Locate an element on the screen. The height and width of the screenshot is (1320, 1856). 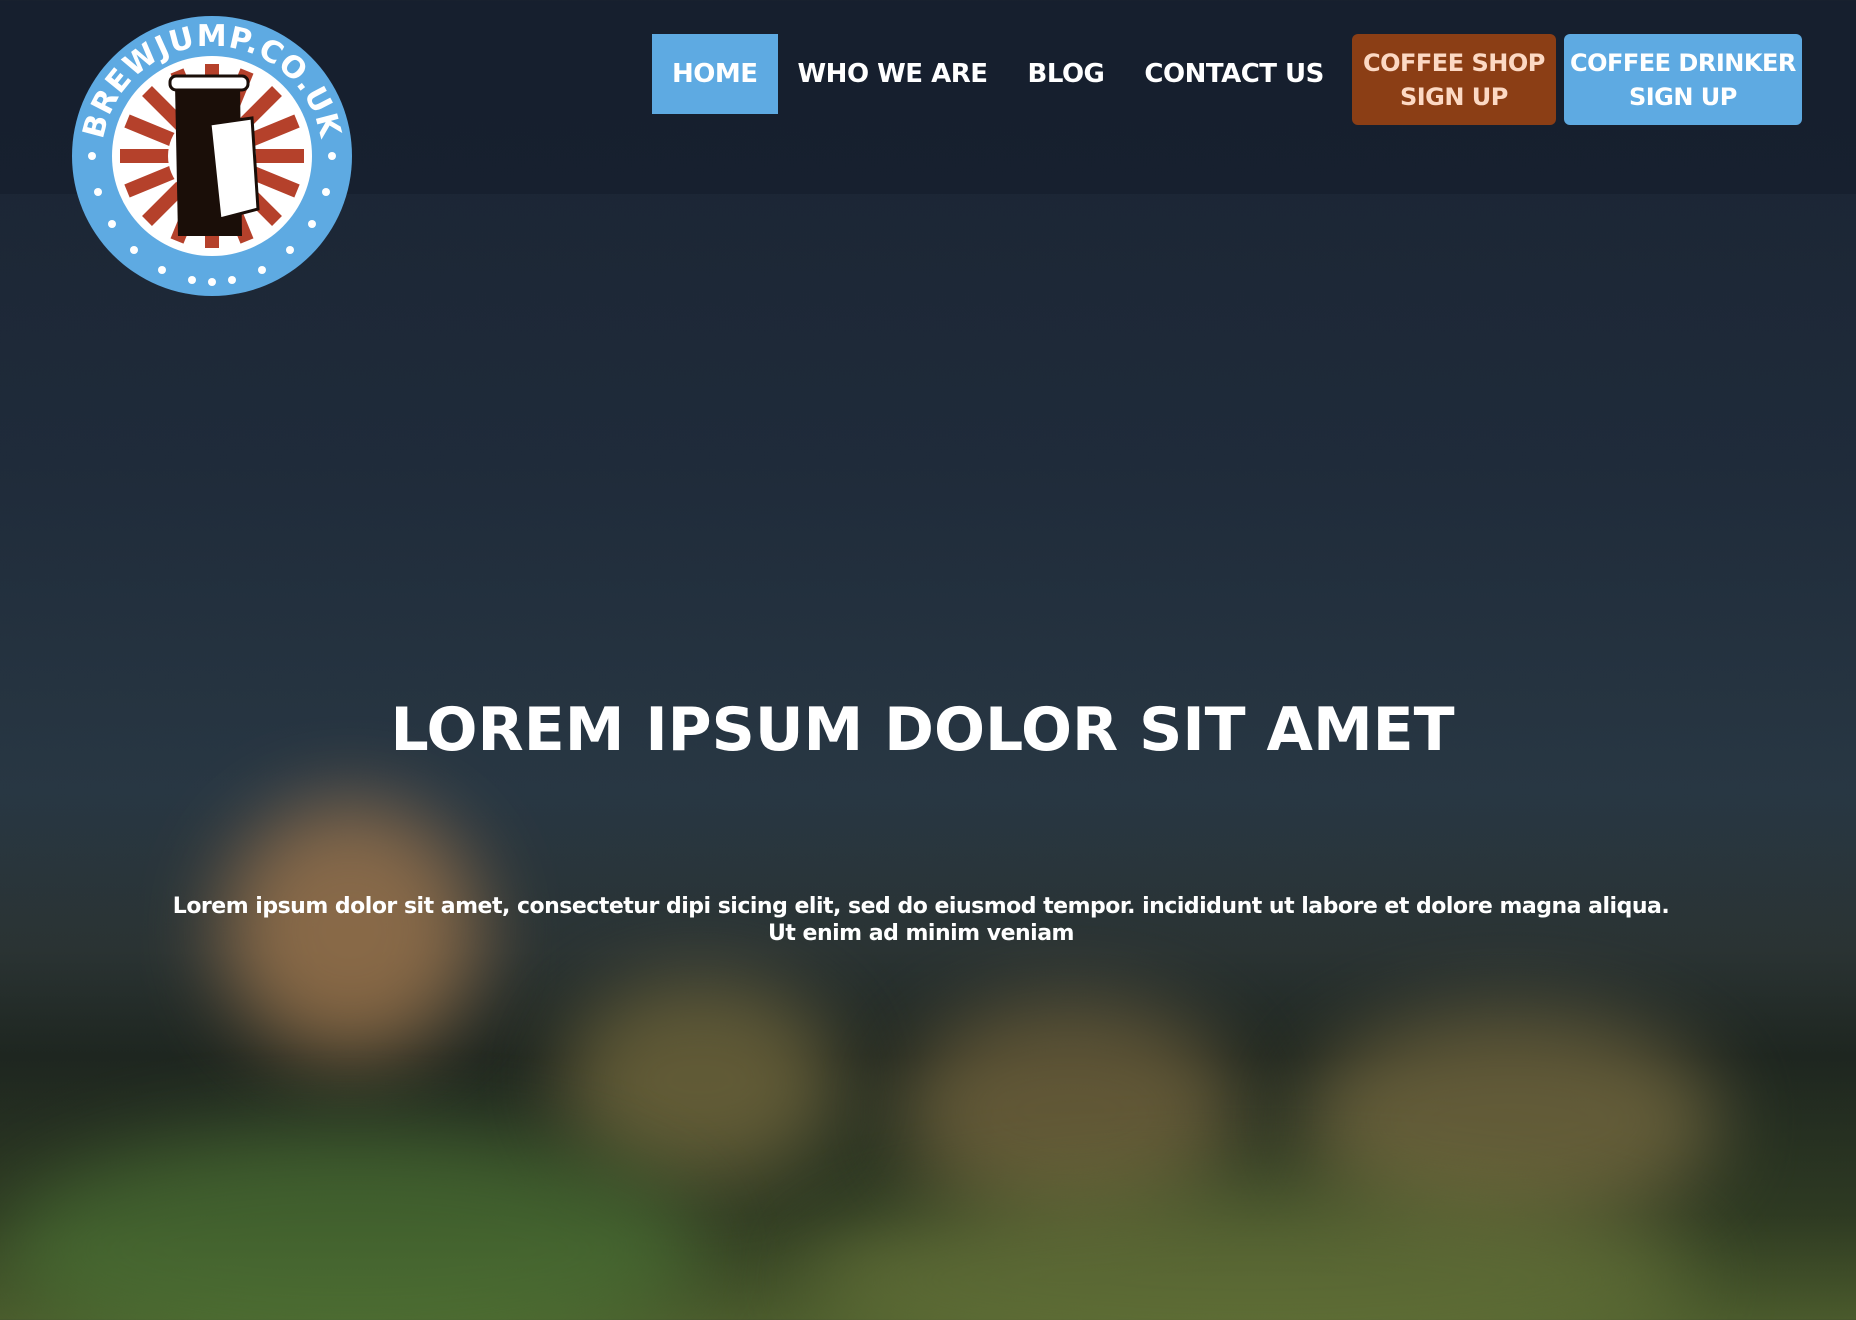
coffee-drinker-signup-button: COFFEE DRINKER SIGN UP is located at coordinates (1682, 79).